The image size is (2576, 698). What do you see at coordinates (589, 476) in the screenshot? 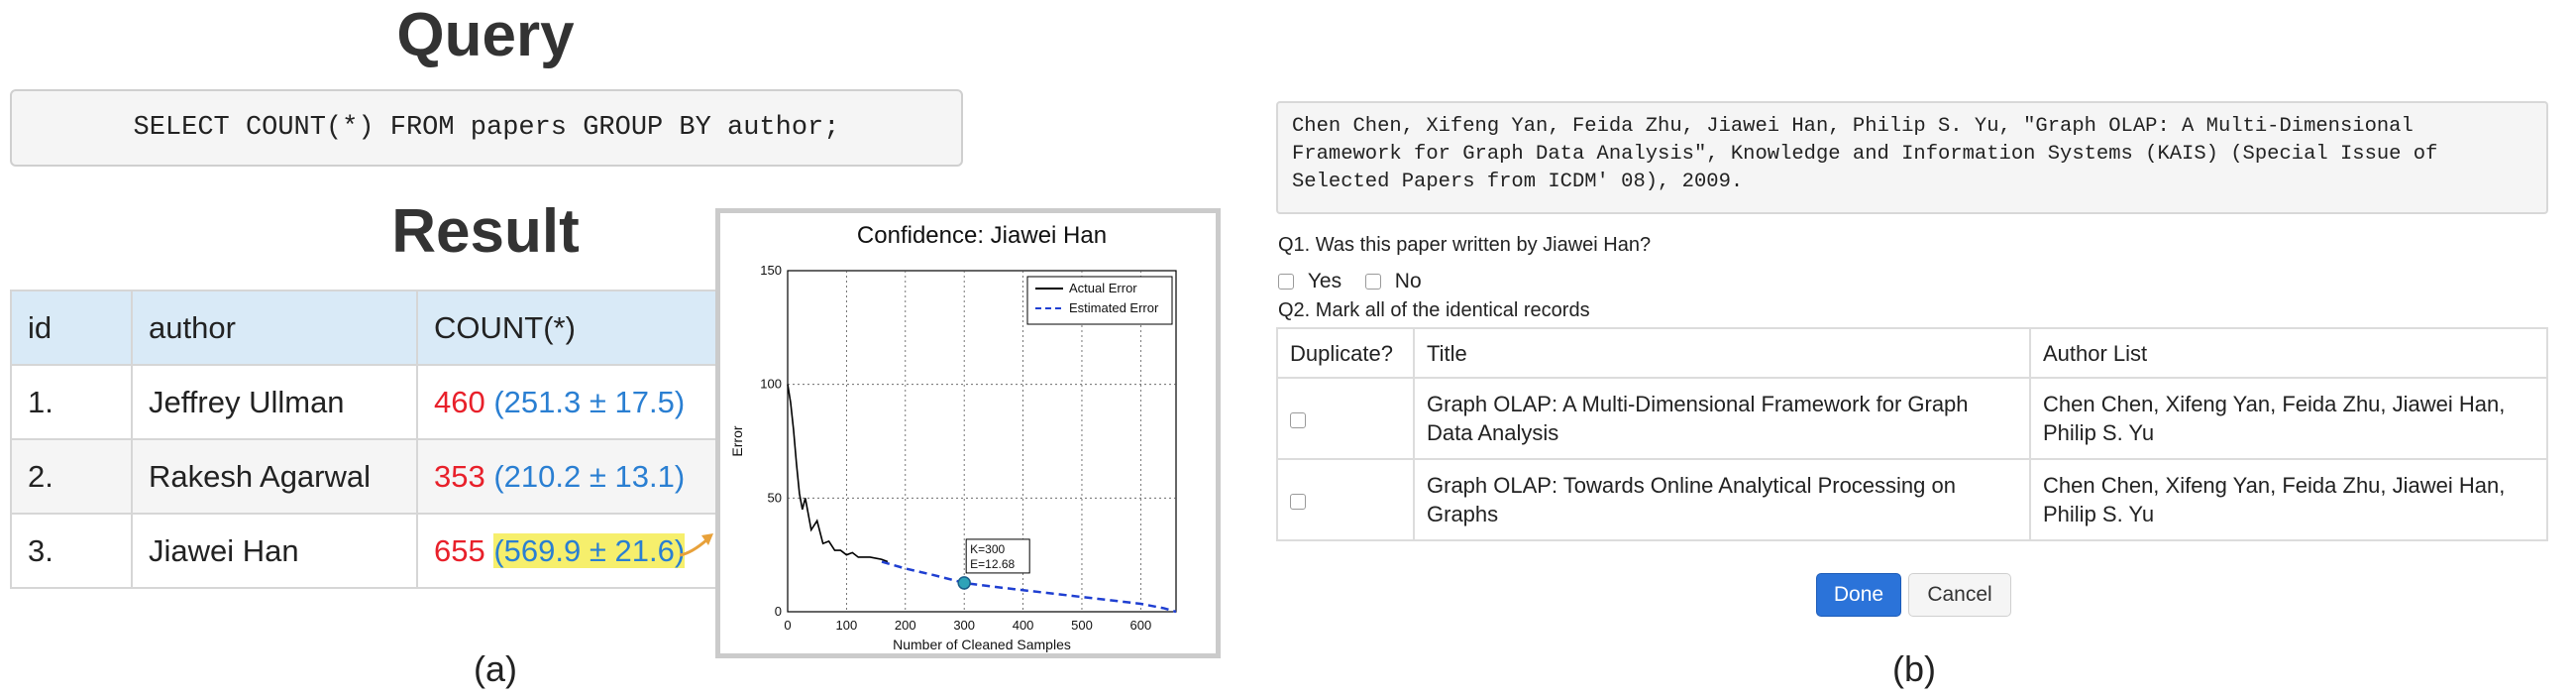
I see `estimate-value: (210.2 ± 13.1)` at bounding box center [589, 476].